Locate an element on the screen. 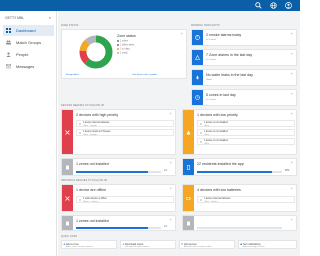 The height and width of the screenshot is (256, 320). device-card: + is located at coordinates (239, 223).